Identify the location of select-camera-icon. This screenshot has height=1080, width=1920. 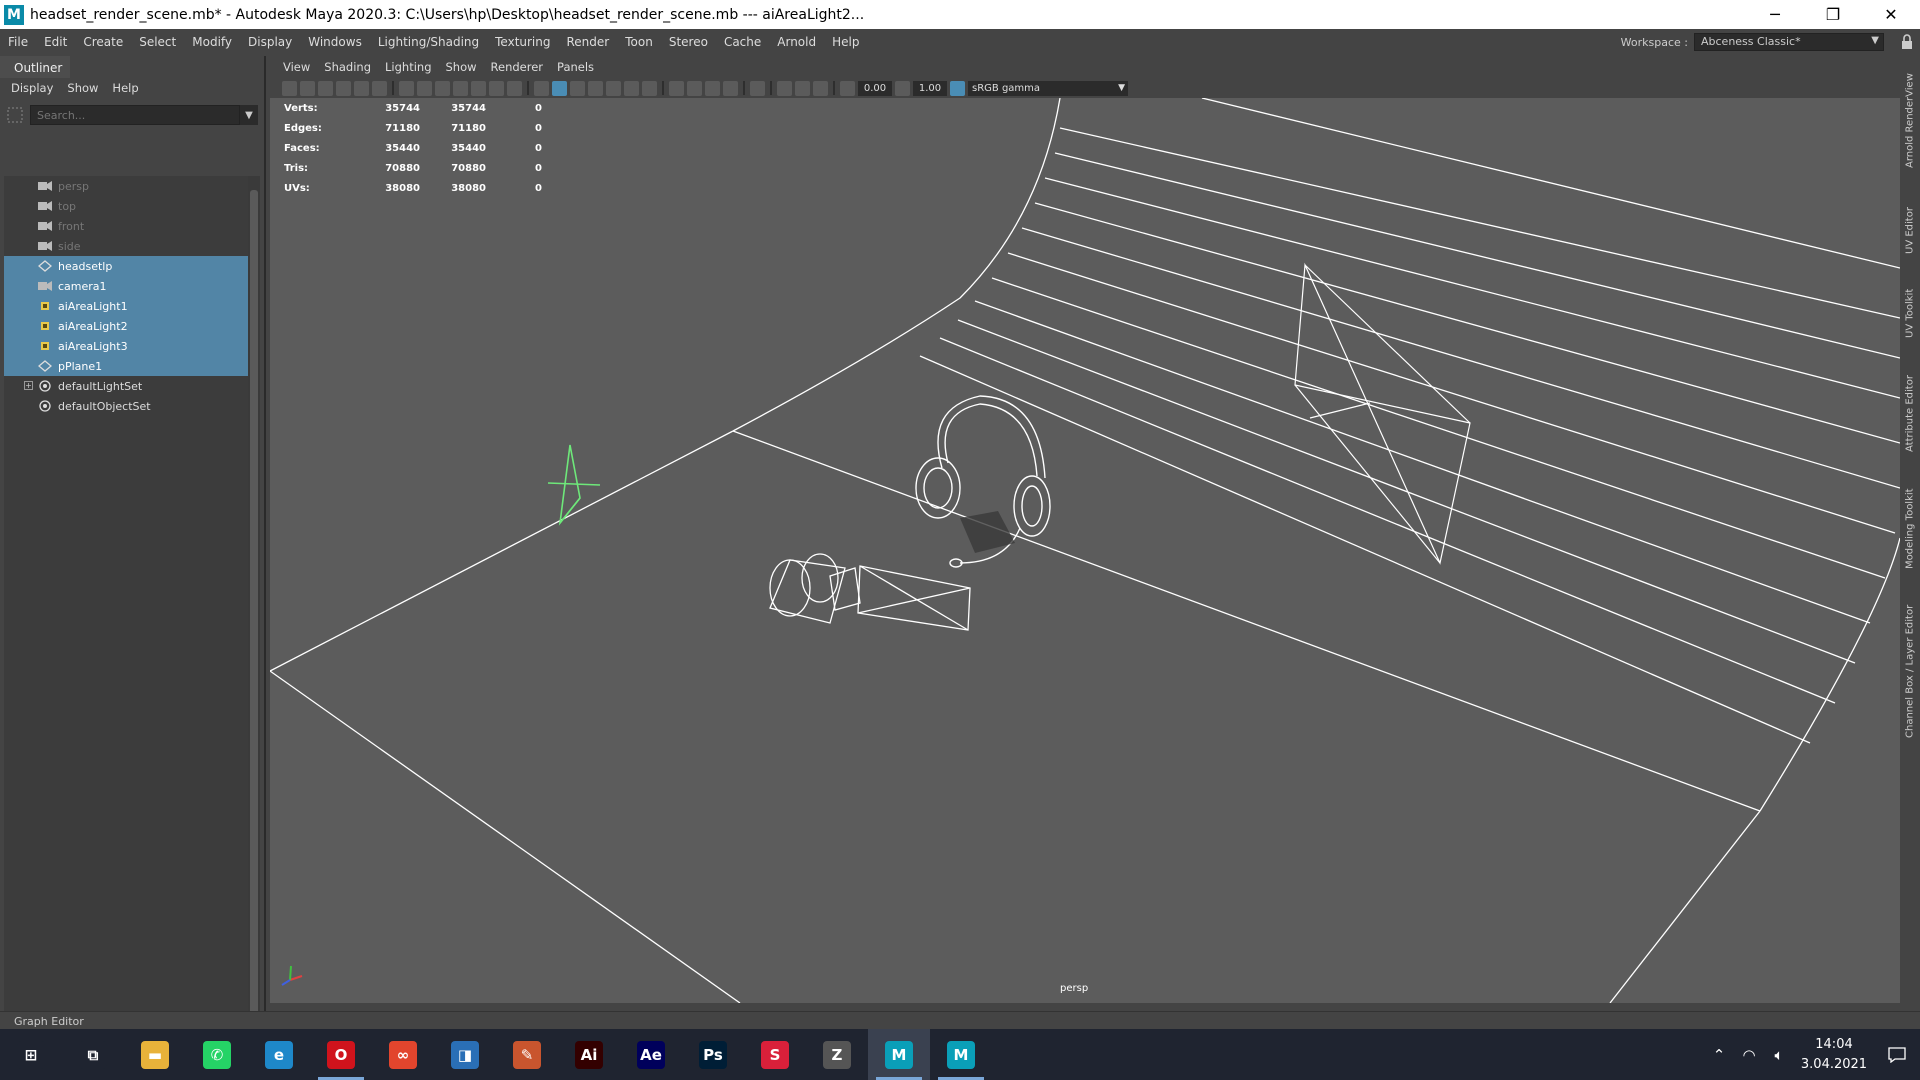
(289, 88).